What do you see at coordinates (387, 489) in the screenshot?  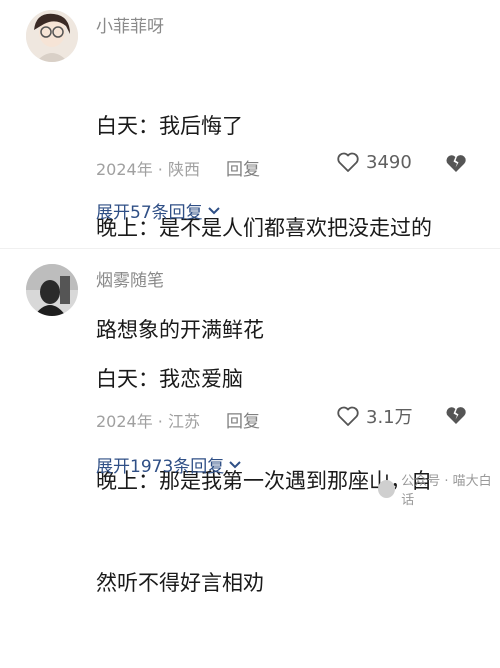 I see `wechat-official-account-icon` at bounding box center [387, 489].